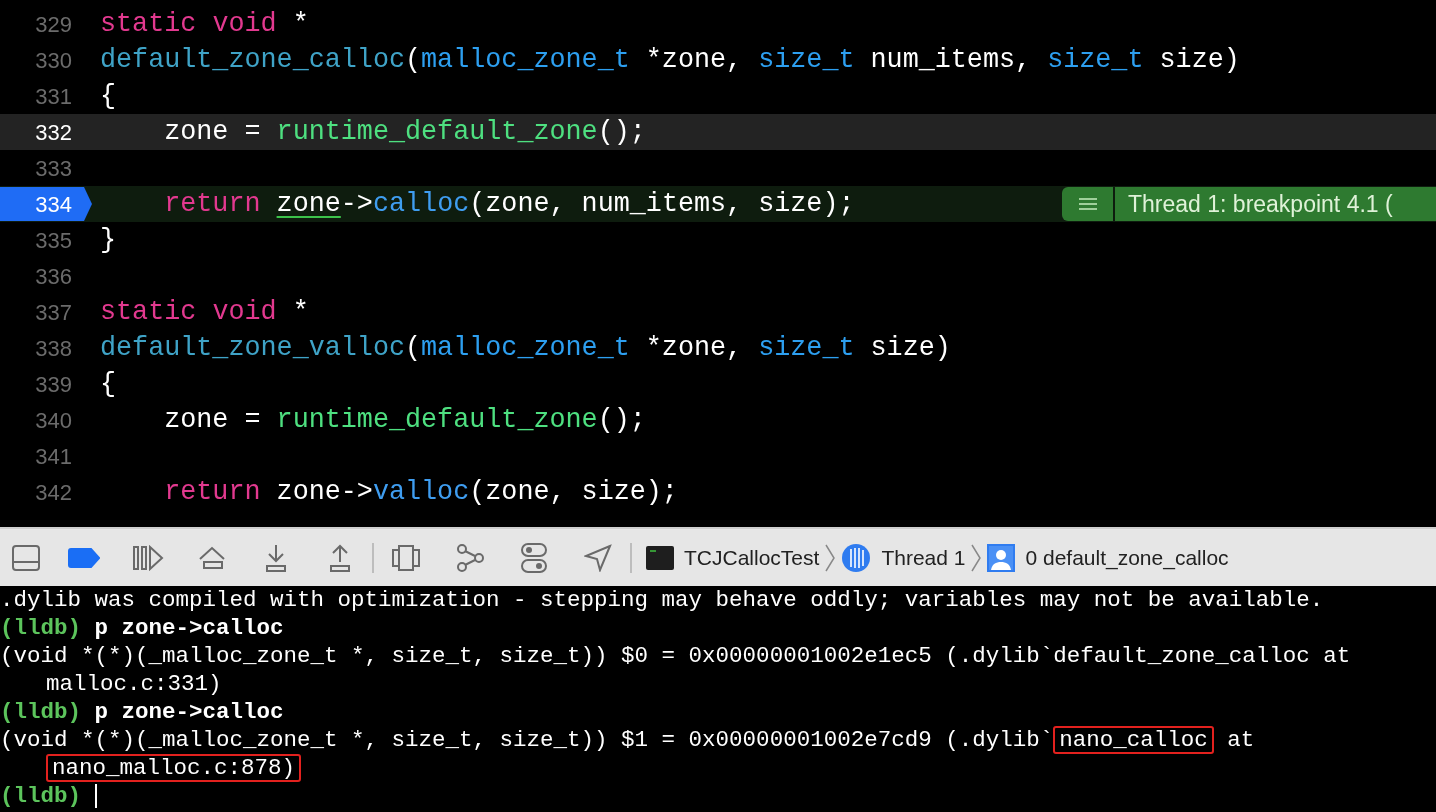  I want to click on console-output: malloc.c:331), so click(134, 684).